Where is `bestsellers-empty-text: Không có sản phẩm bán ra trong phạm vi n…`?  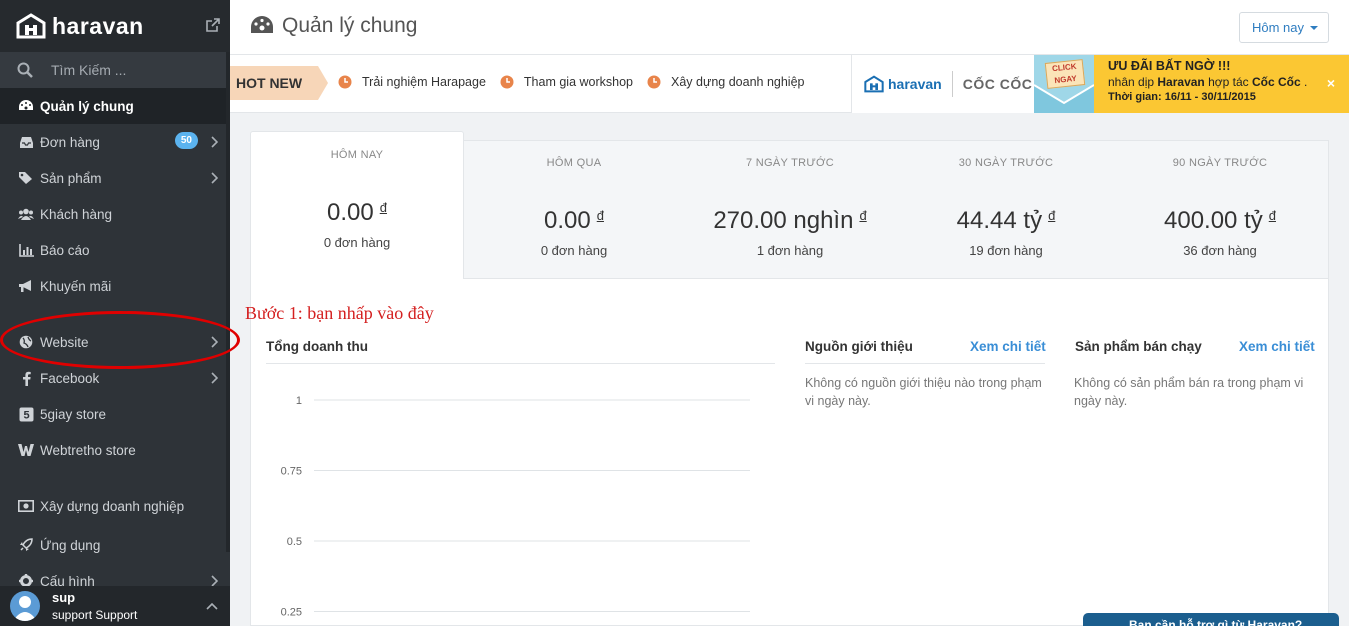 bestsellers-empty-text: Không có sản phẩm bán ra trong phạm vi n… is located at coordinates (1189, 392).